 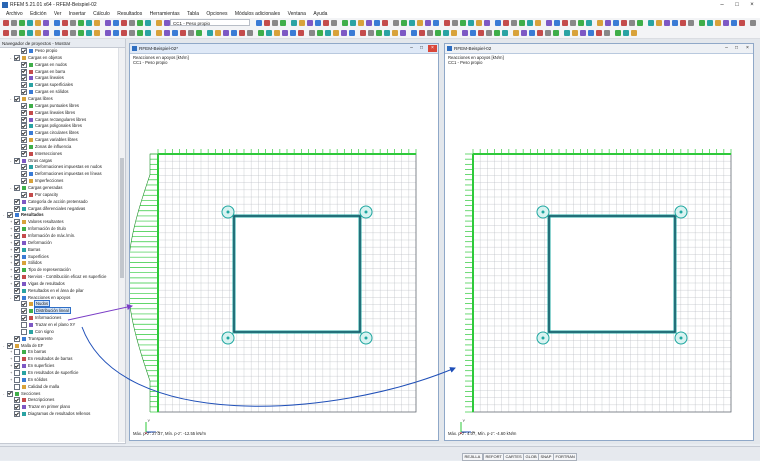 I want to click on tree-item: Cargas en sólidos, so click(x=43, y=92).